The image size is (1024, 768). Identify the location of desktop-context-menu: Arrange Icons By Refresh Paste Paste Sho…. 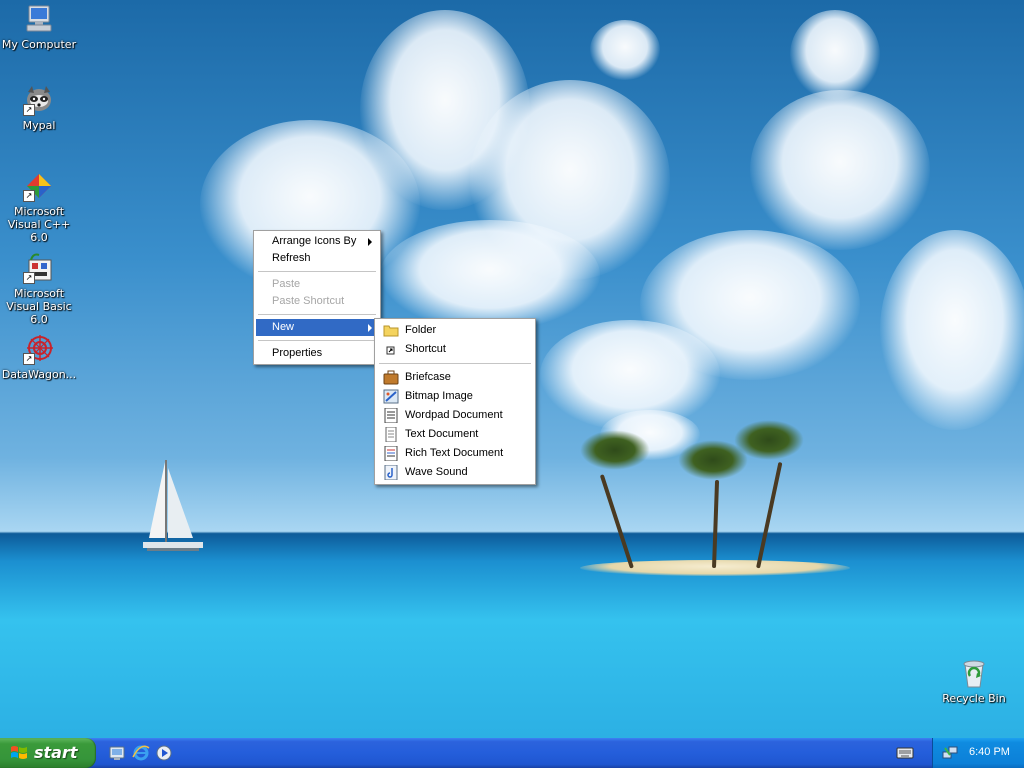
(317, 297).